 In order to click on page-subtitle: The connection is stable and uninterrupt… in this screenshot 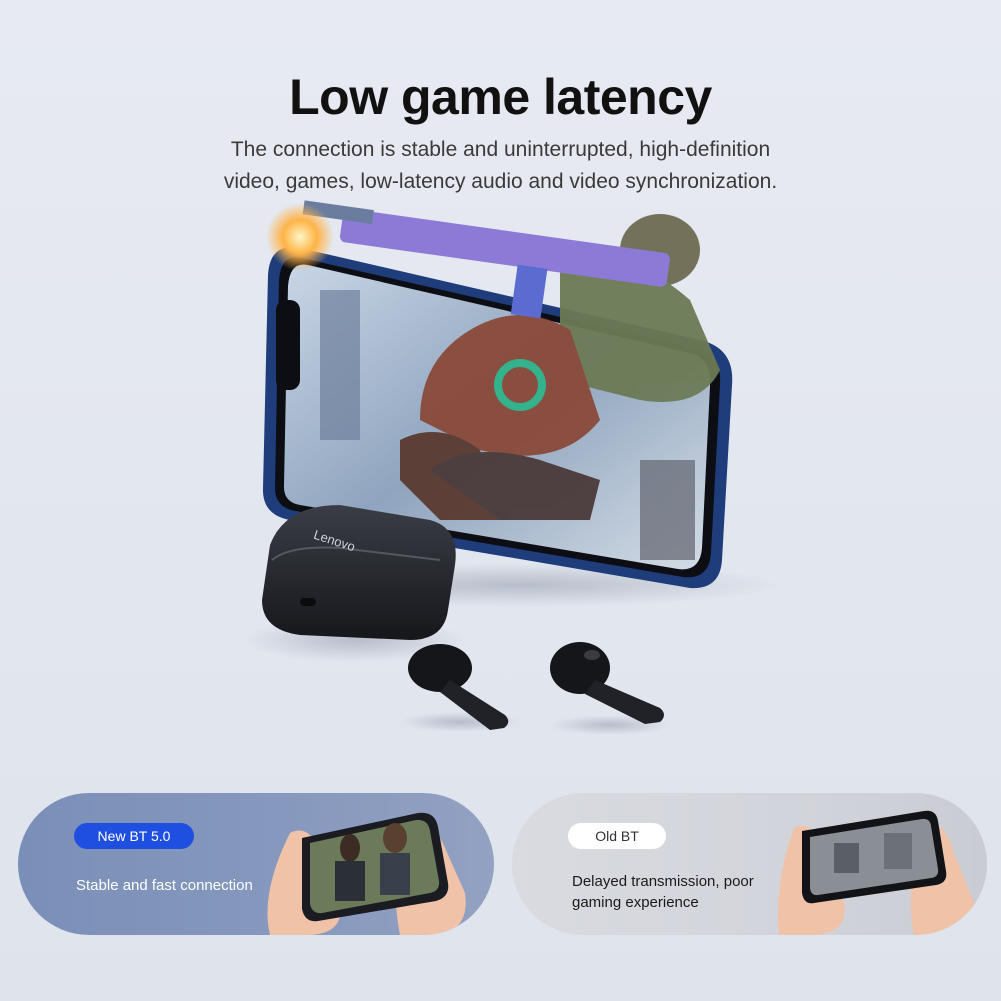, I will do `click(500, 166)`.